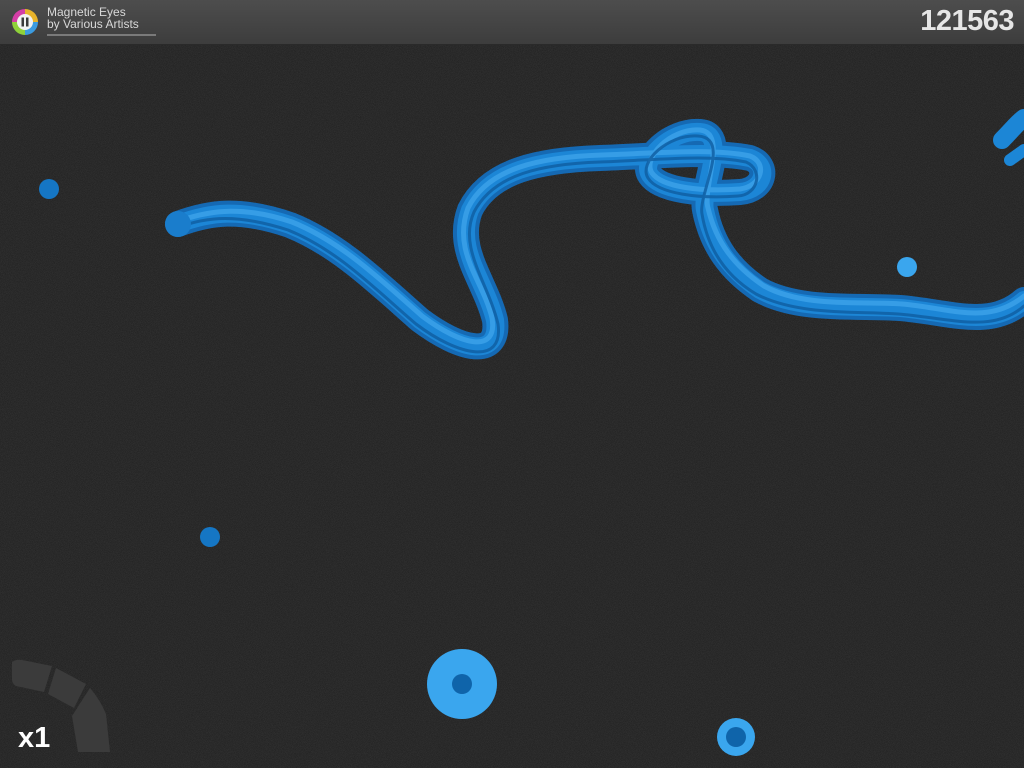 Image resolution: width=1024 pixels, height=768 pixels. I want to click on target-ring-large, so click(462, 684).